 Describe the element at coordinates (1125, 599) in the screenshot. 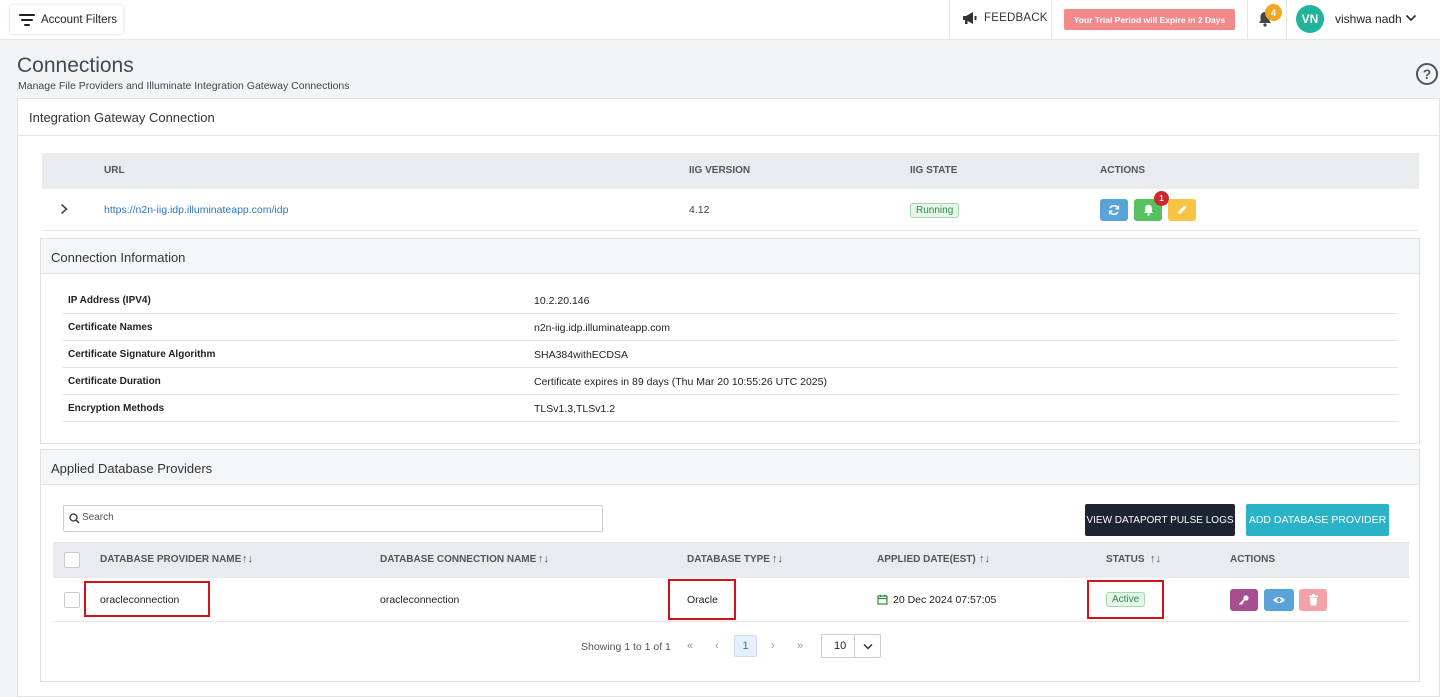

I see `highlight-box-status` at that location.